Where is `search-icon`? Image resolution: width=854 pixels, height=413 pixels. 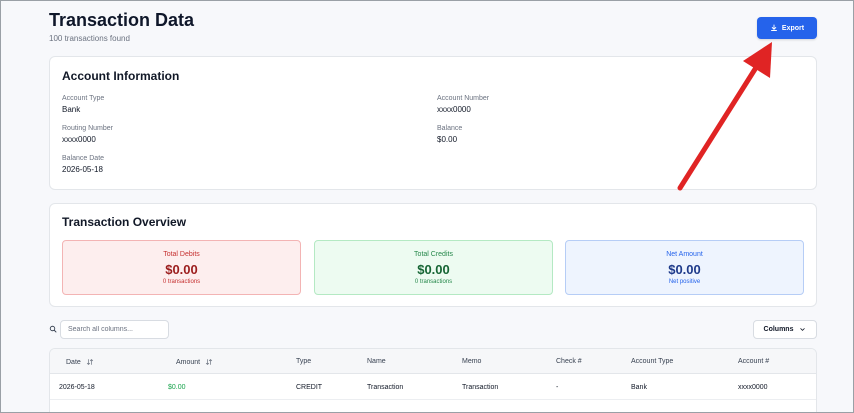 search-icon is located at coordinates (53, 329).